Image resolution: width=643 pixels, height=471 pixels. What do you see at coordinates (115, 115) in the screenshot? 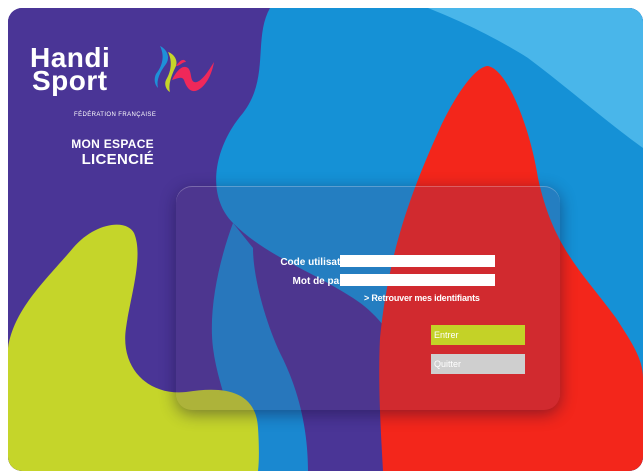
I see `logo-subtitle: FÉDÉRATION FRANÇAISE` at bounding box center [115, 115].